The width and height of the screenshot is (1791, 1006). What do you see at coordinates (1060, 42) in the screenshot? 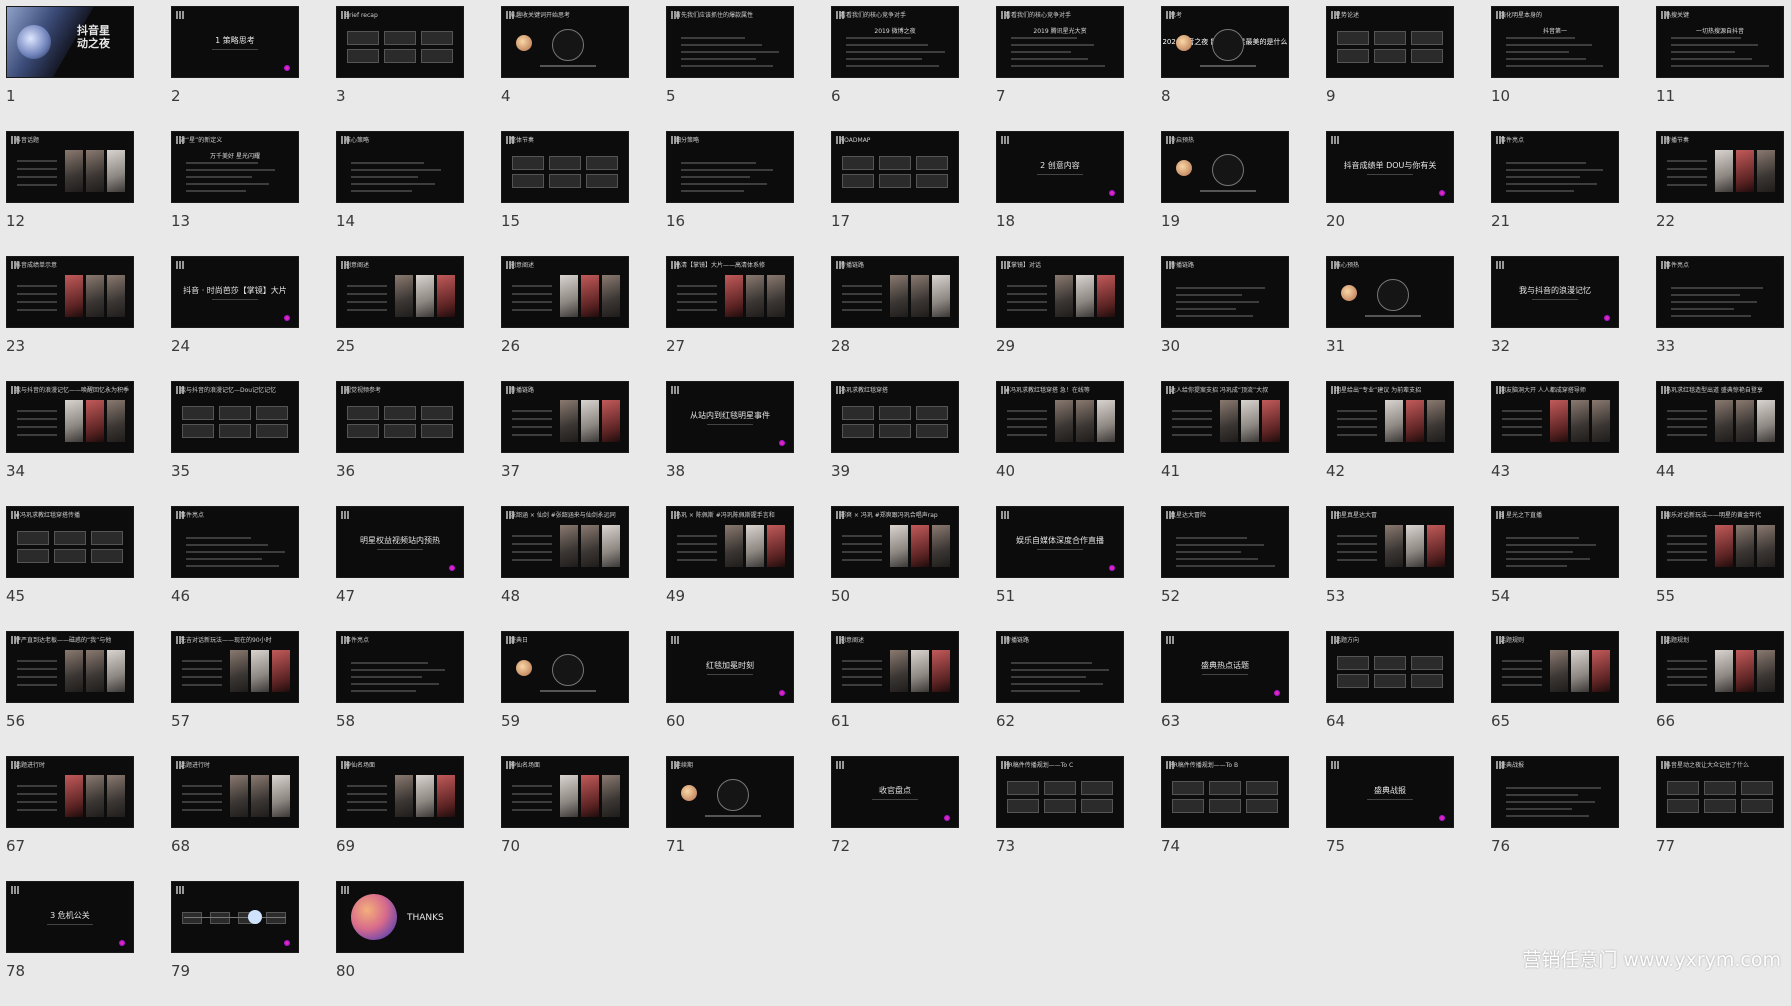
I see `slide-thumbnail: 看看我们的核心竞争对手 2019 腾讯星光大赏` at bounding box center [1060, 42].